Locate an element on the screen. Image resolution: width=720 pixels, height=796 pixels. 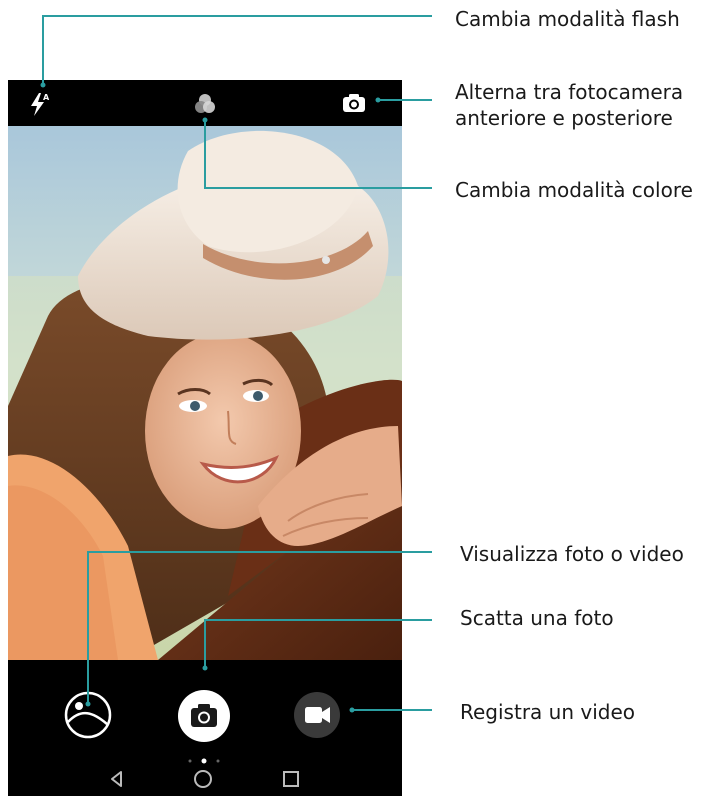
camera-bottom-bar is located at coordinates (205, 728).